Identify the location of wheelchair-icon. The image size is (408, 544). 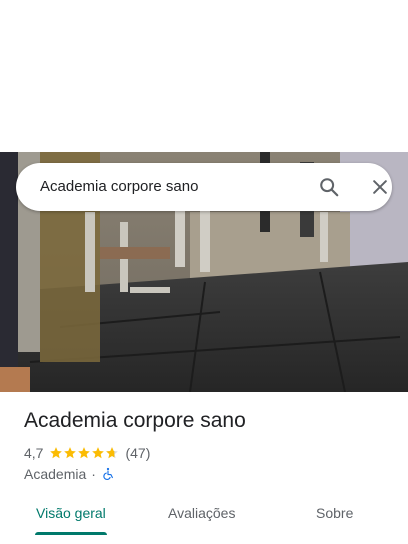
(108, 473).